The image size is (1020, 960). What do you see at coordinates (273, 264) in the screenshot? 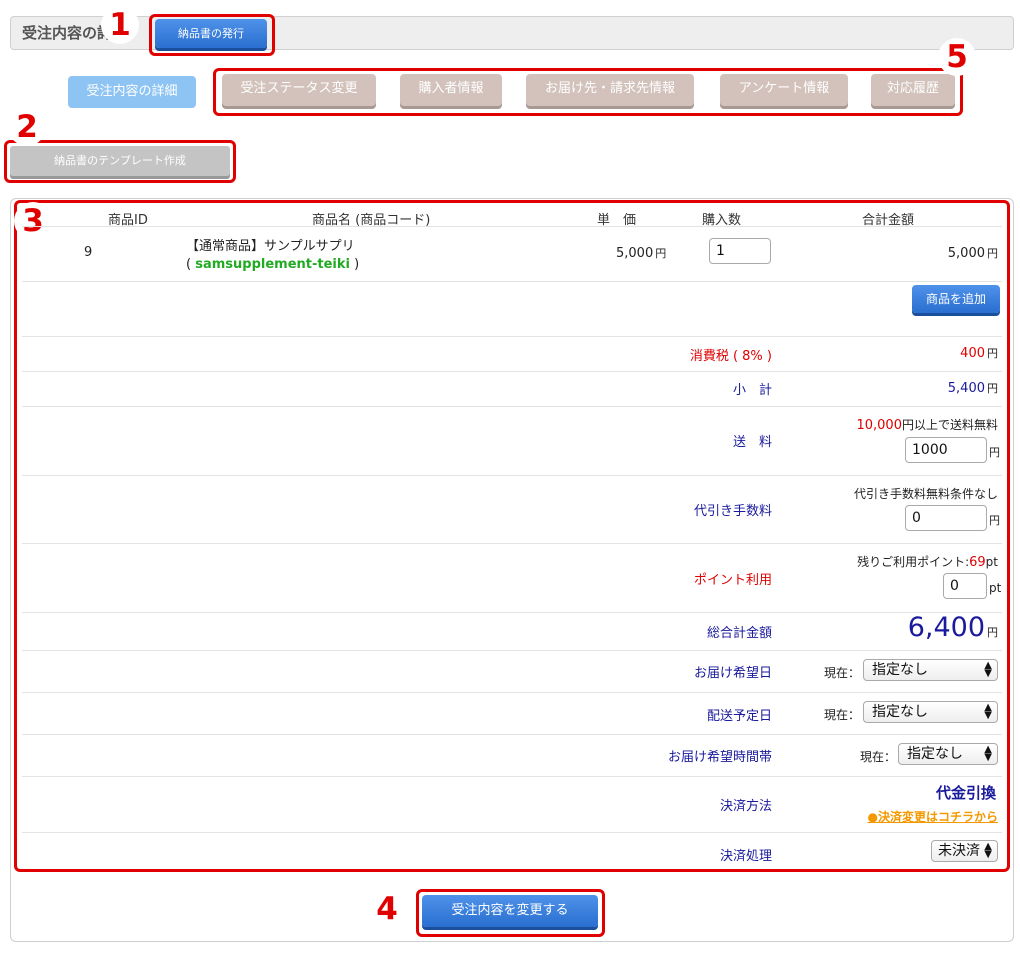
I see `product-code: ( samsupplement-teiki )` at bounding box center [273, 264].